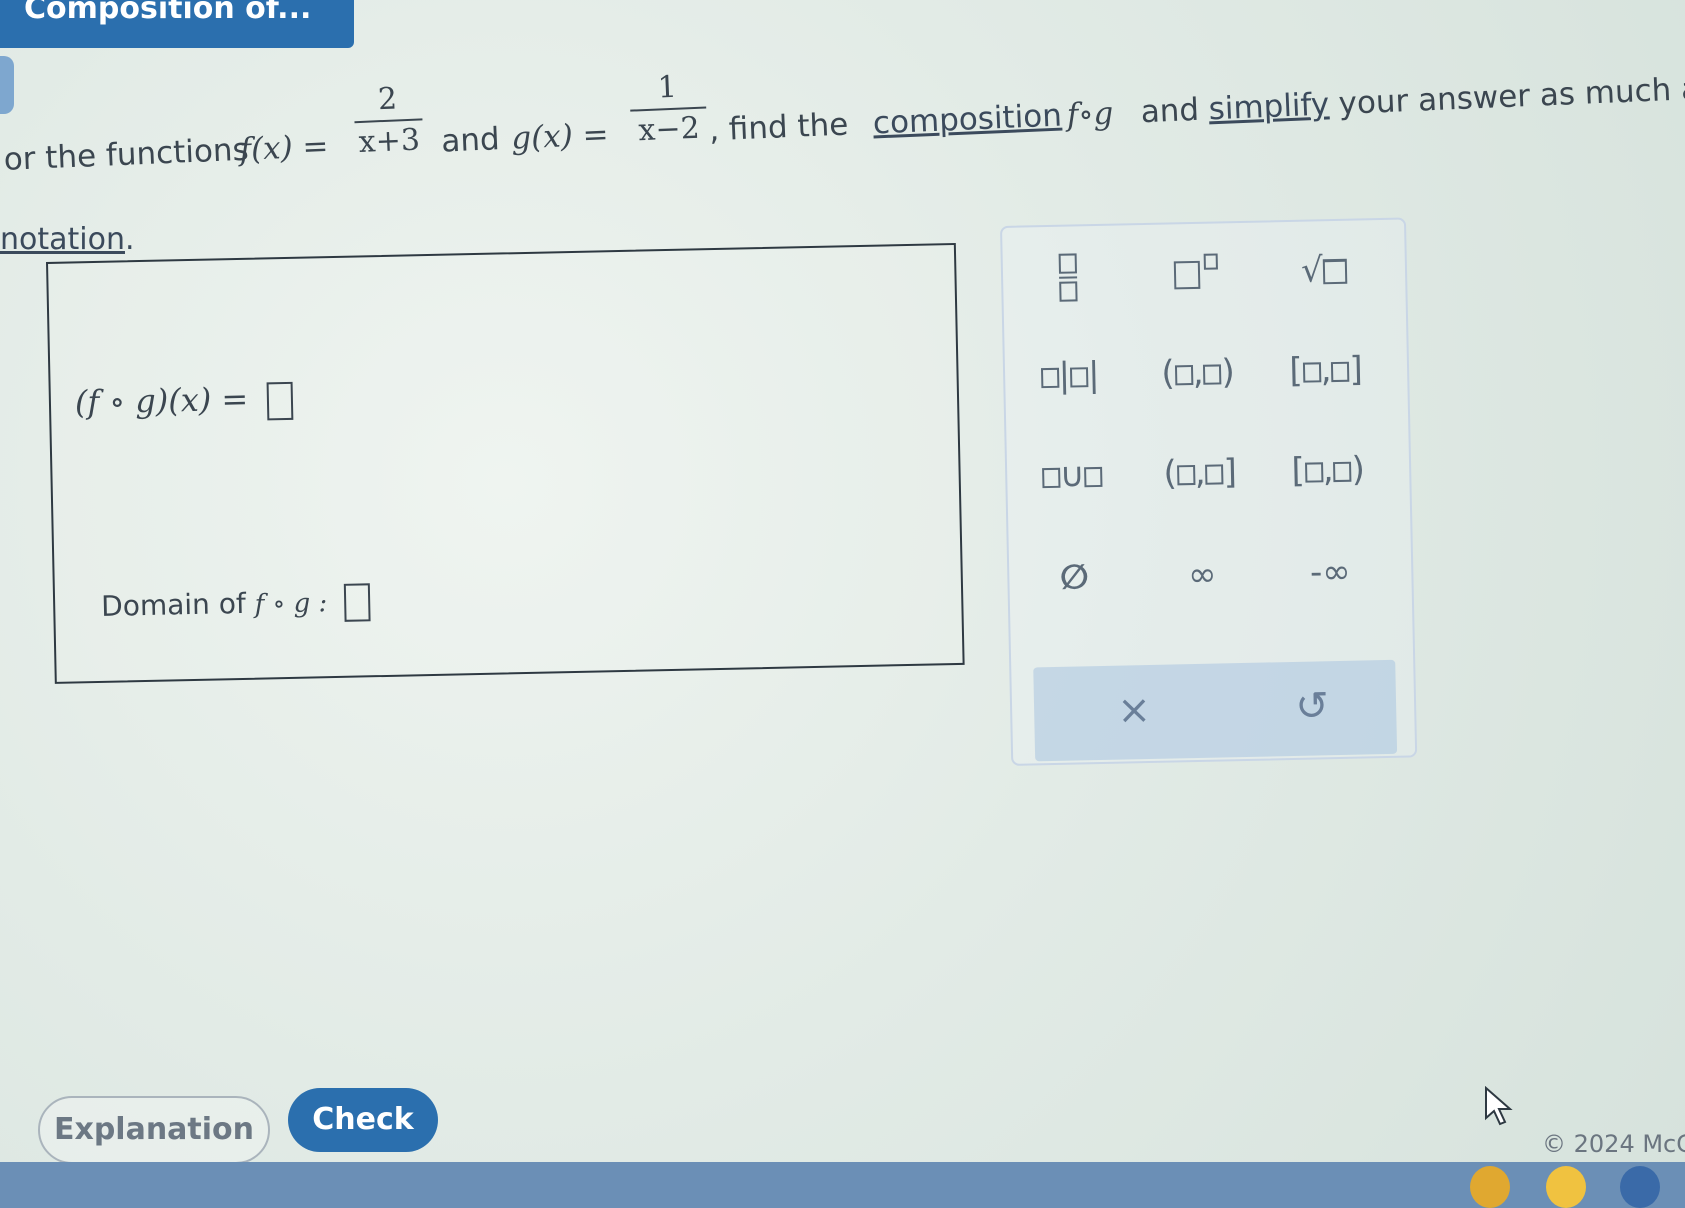 This screenshot has width=1685, height=1208. Describe the element at coordinates (1511, 96) in the screenshot. I see `question-rest: your answer as much a` at that location.